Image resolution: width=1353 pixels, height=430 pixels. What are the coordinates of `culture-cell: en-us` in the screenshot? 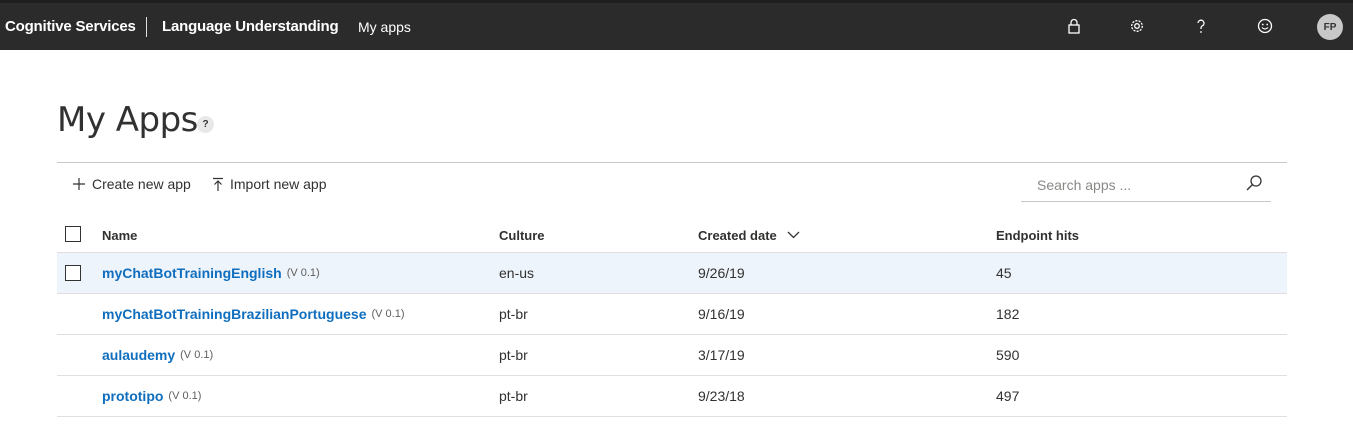 It's located at (517, 273).